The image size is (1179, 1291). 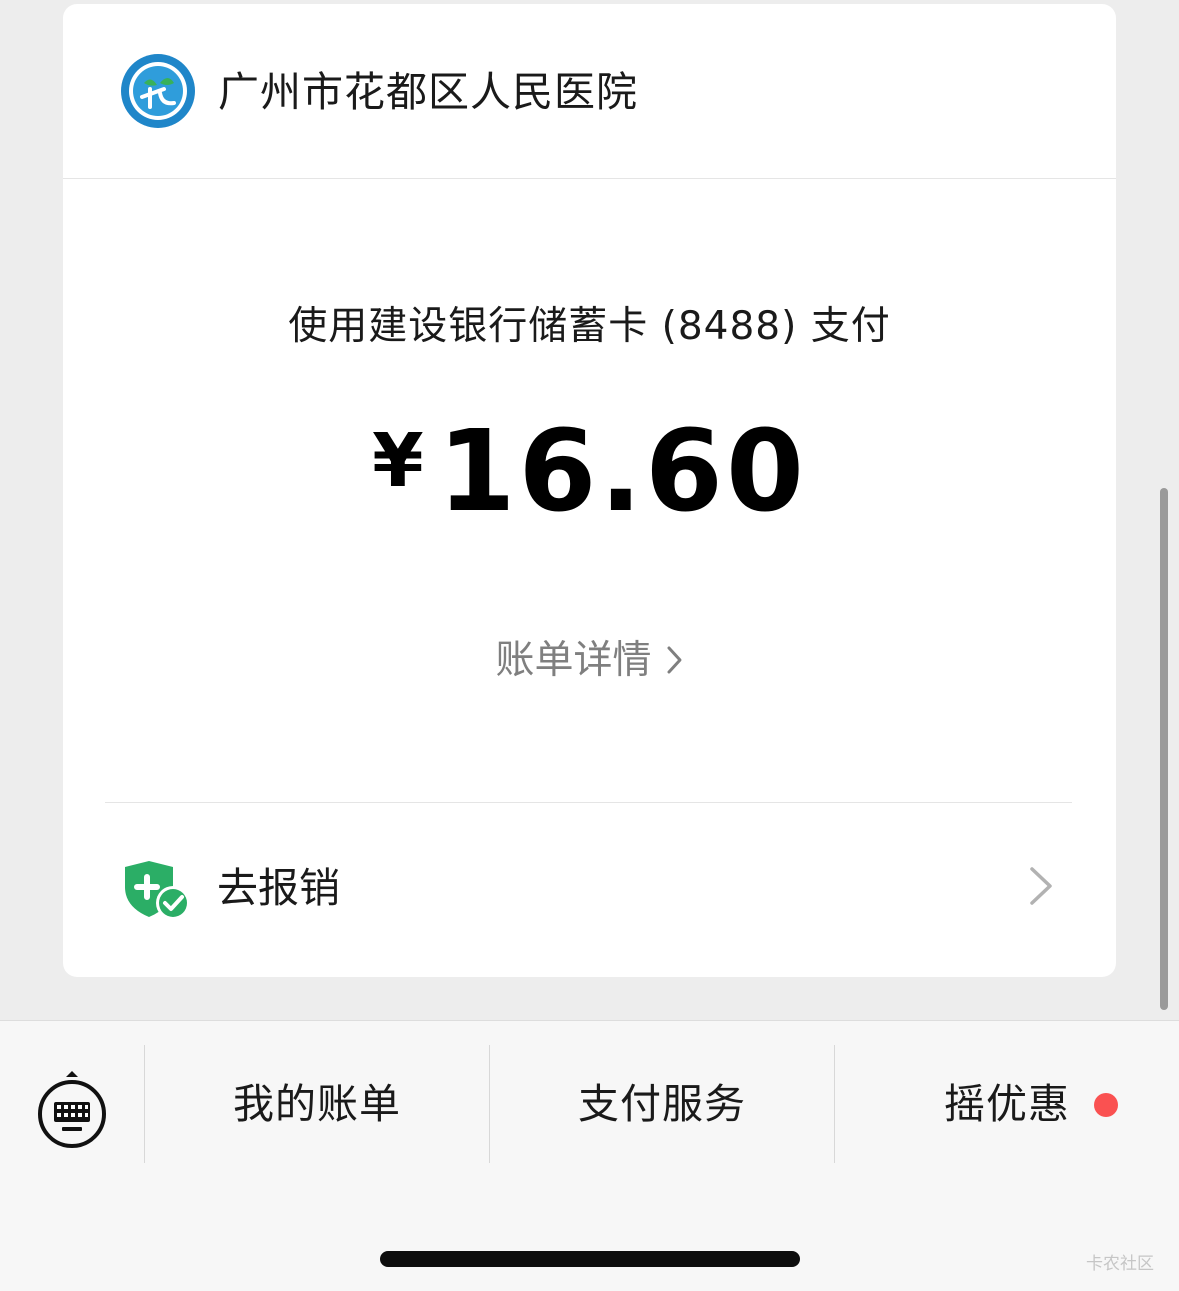 What do you see at coordinates (317, 1104) in the screenshot?
I see `menu-item-my-bills: 我的账单` at bounding box center [317, 1104].